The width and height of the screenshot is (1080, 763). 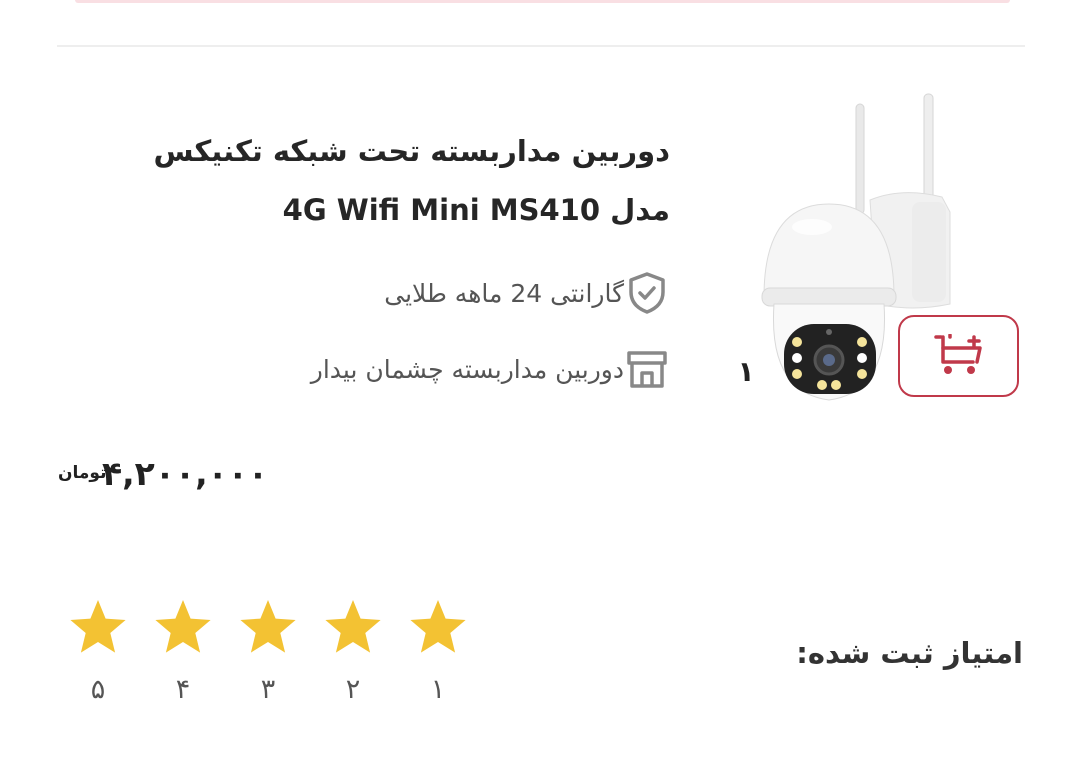 I want to click on price-amount: ۴,۲۰۰,۰۰۰, so click(x=185, y=473).